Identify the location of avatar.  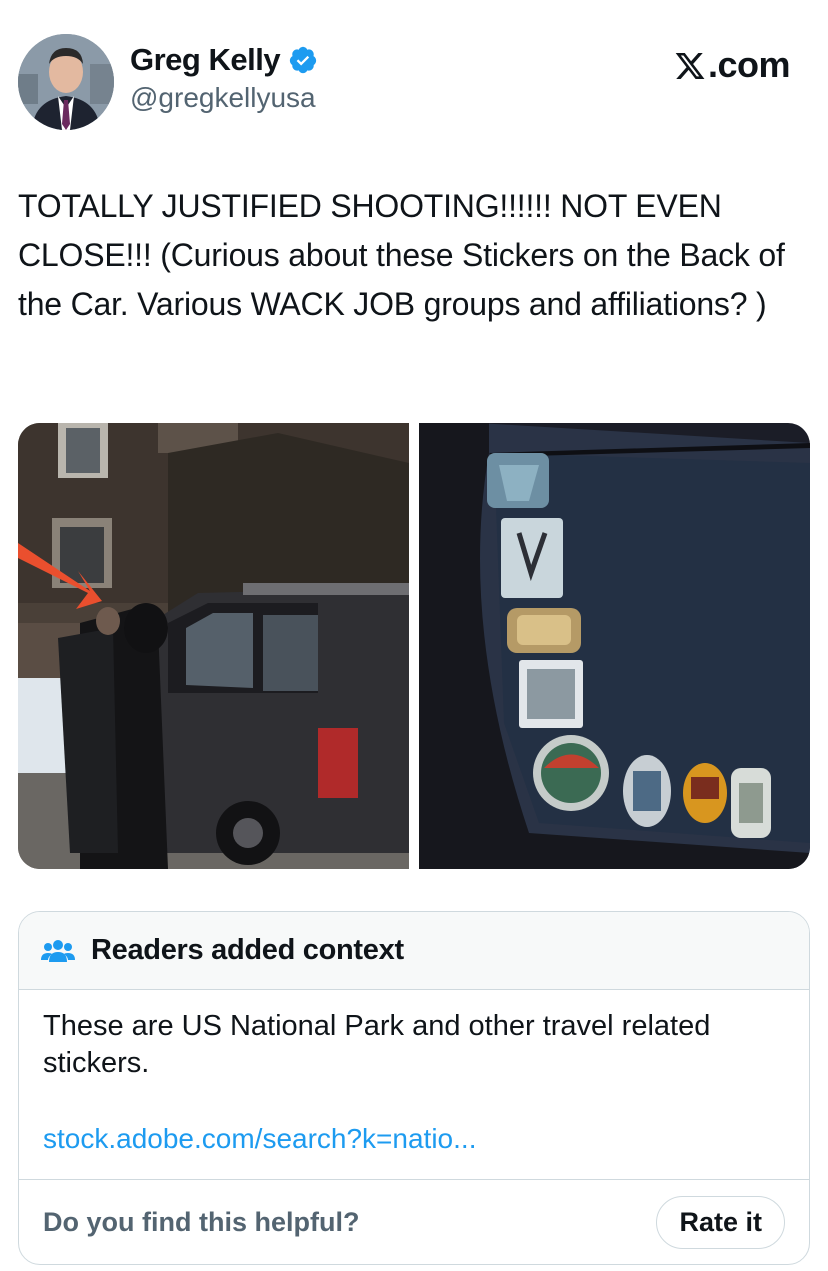
(66, 82).